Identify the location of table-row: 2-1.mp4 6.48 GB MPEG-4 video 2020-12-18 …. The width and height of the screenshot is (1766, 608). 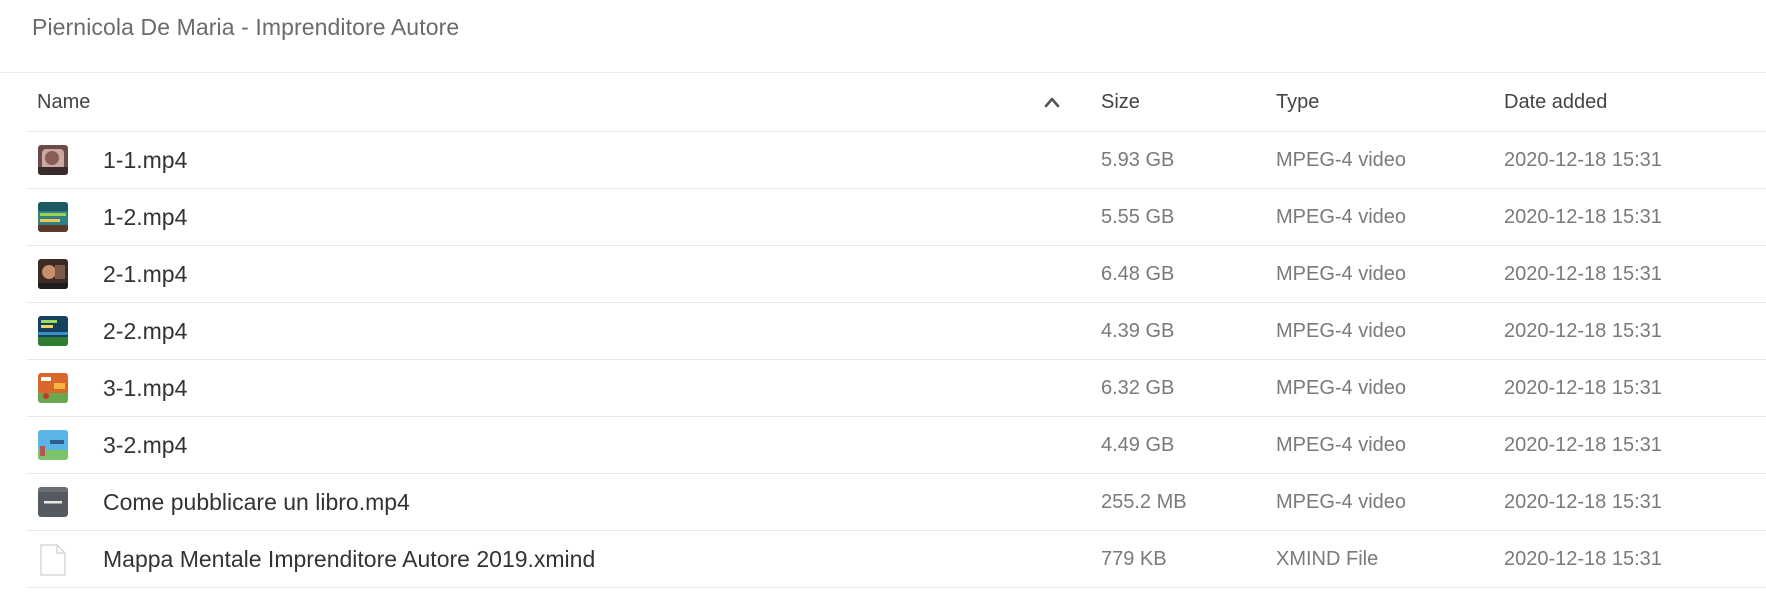
(896, 274).